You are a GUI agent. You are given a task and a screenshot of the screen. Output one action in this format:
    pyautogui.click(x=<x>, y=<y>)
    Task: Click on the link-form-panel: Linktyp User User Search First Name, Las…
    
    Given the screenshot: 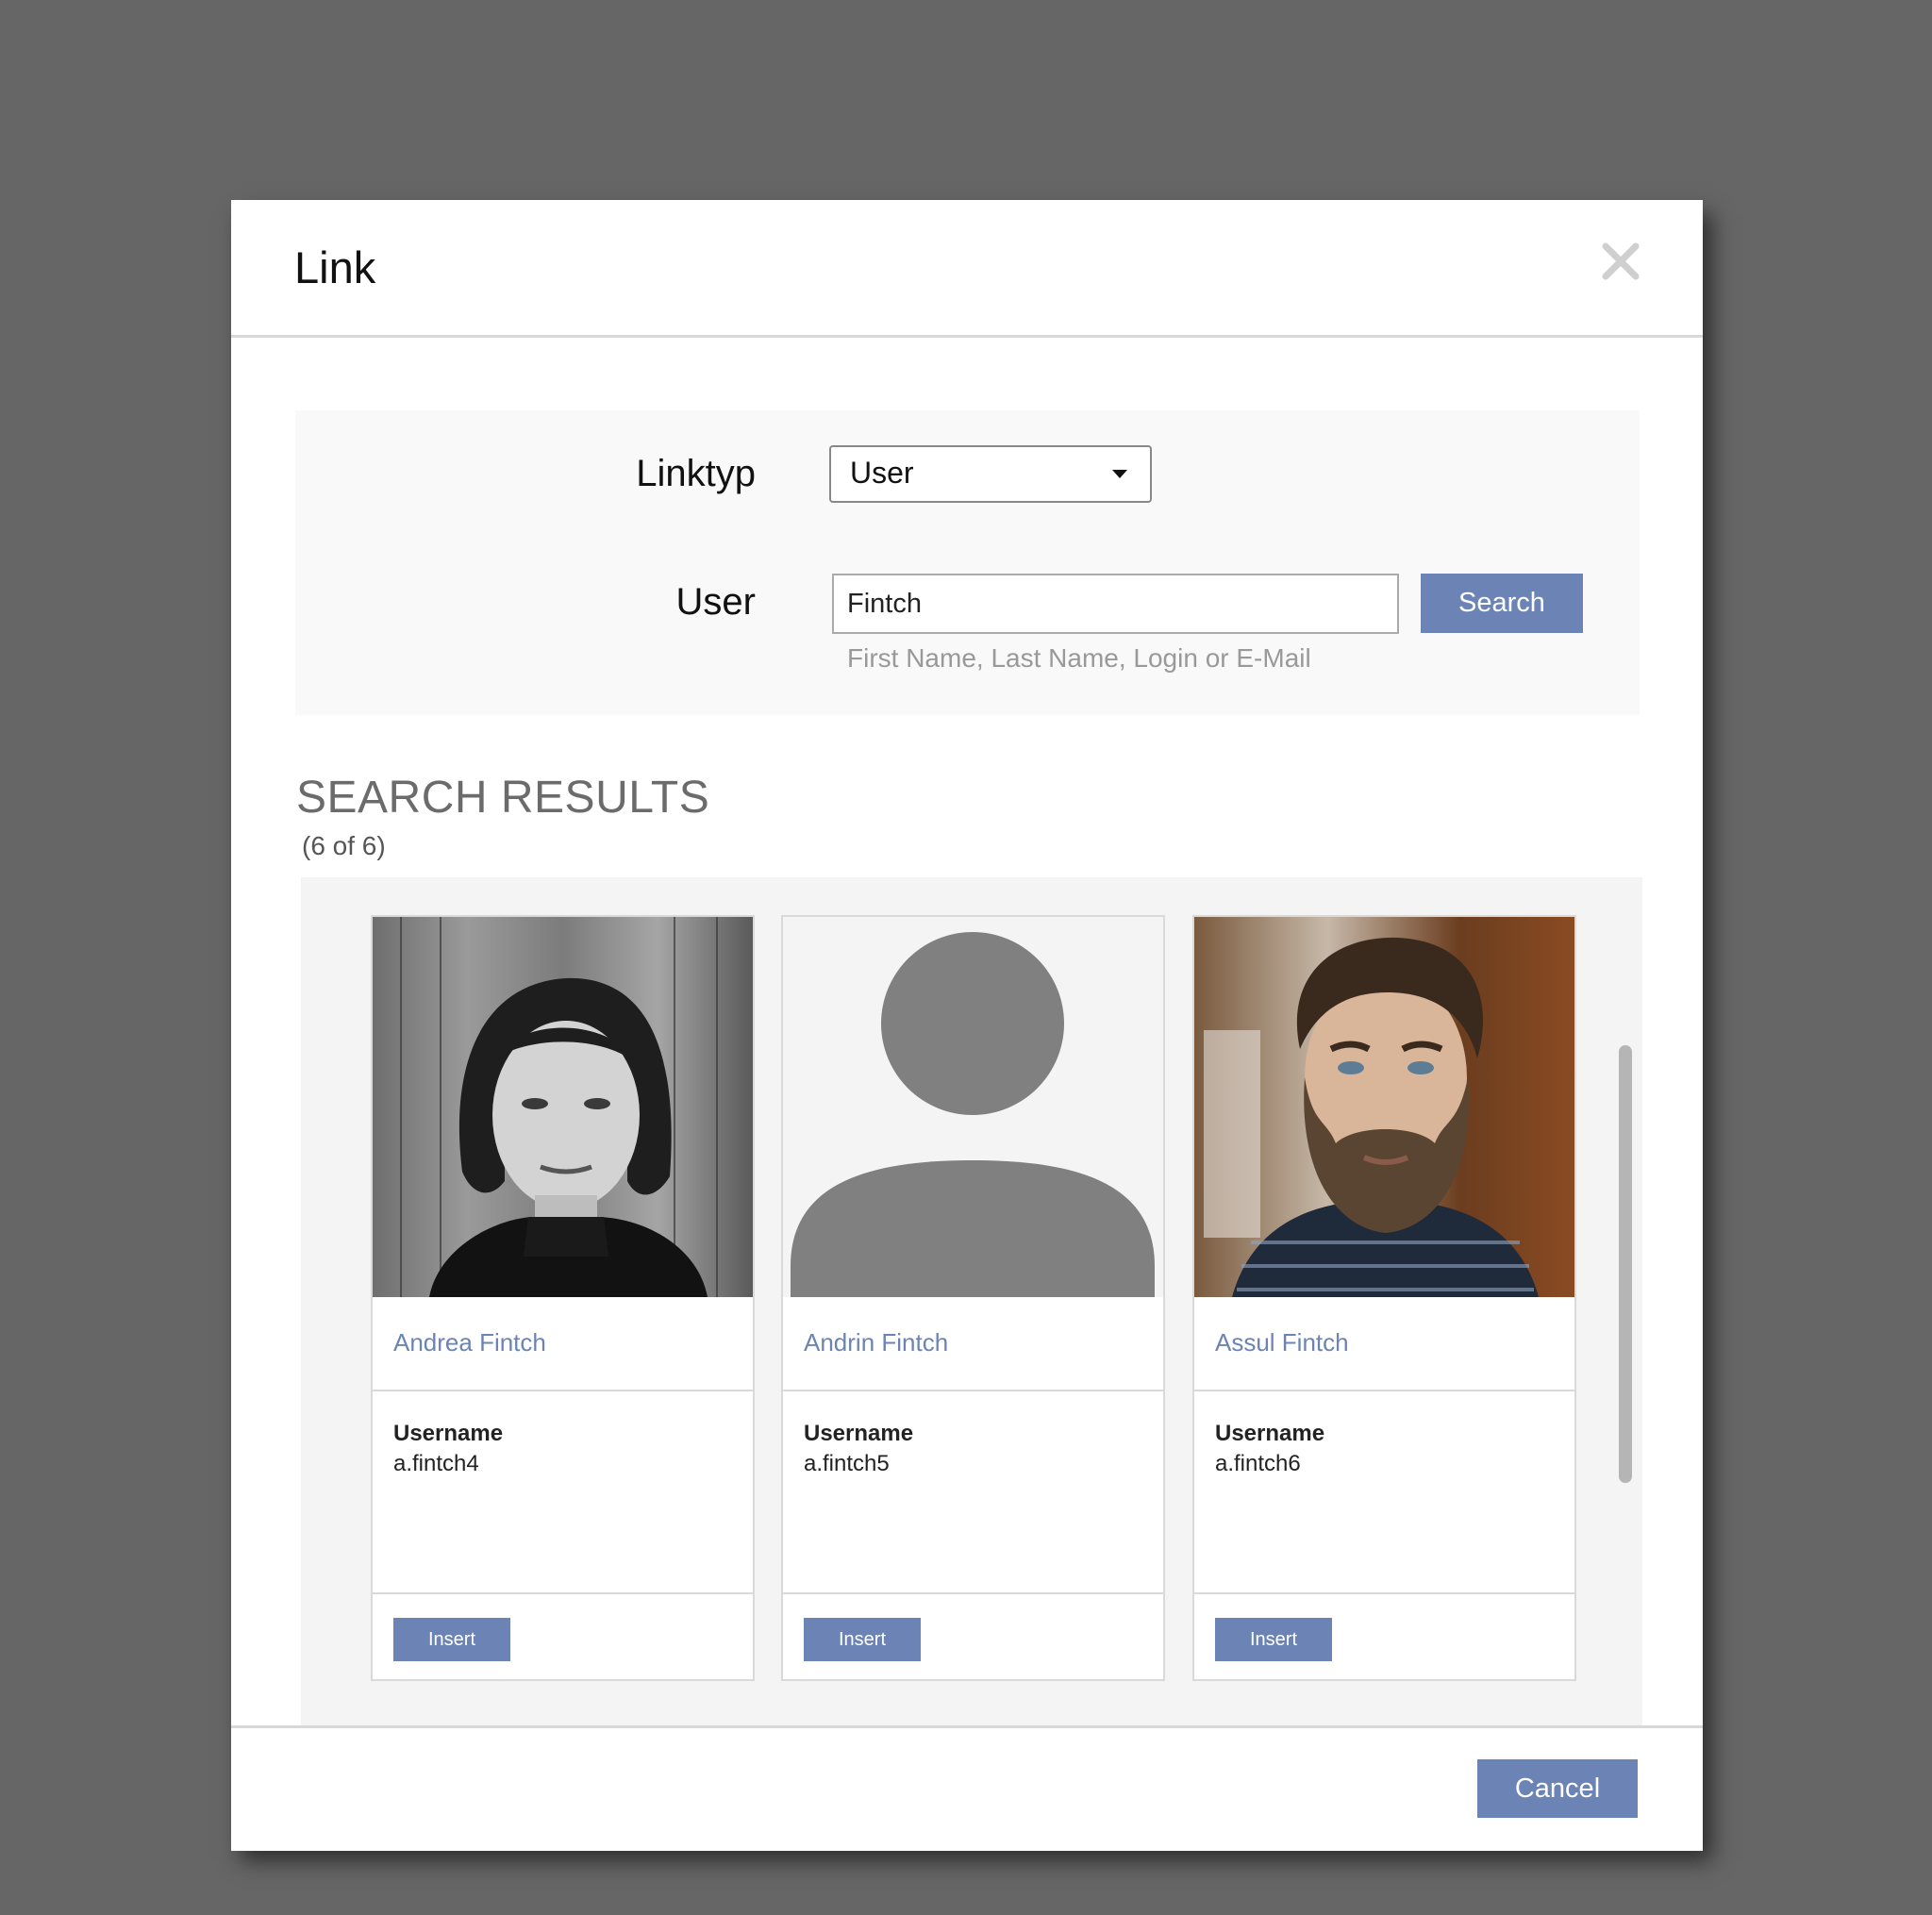 What is the action you would take?
    pyautogui.click(x=967, y=562)
    